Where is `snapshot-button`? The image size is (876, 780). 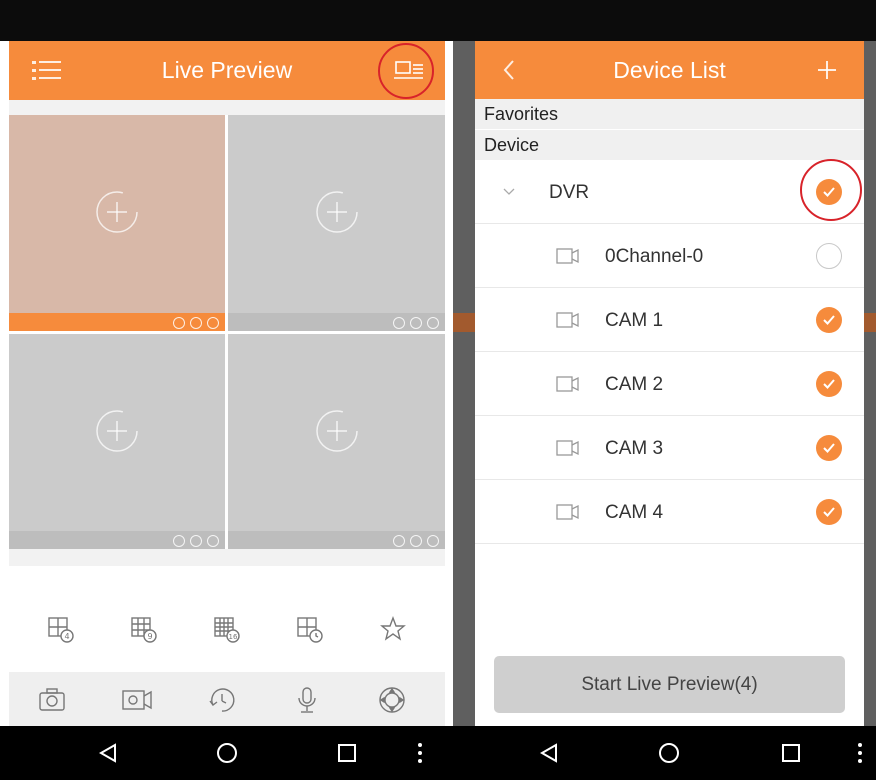 snapshot-button is located at coordinates (52, 700).